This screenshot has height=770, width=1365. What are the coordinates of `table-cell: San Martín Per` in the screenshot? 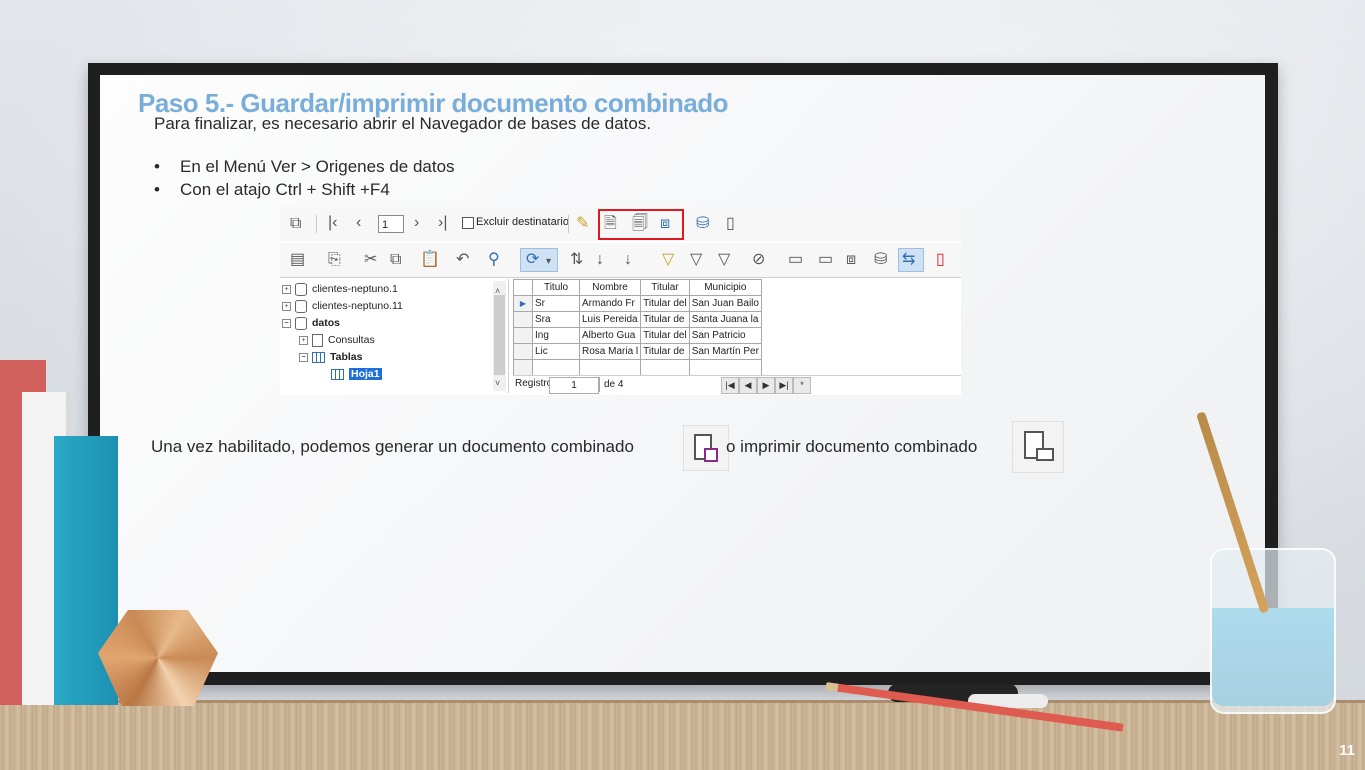 It's located at (725, 351).